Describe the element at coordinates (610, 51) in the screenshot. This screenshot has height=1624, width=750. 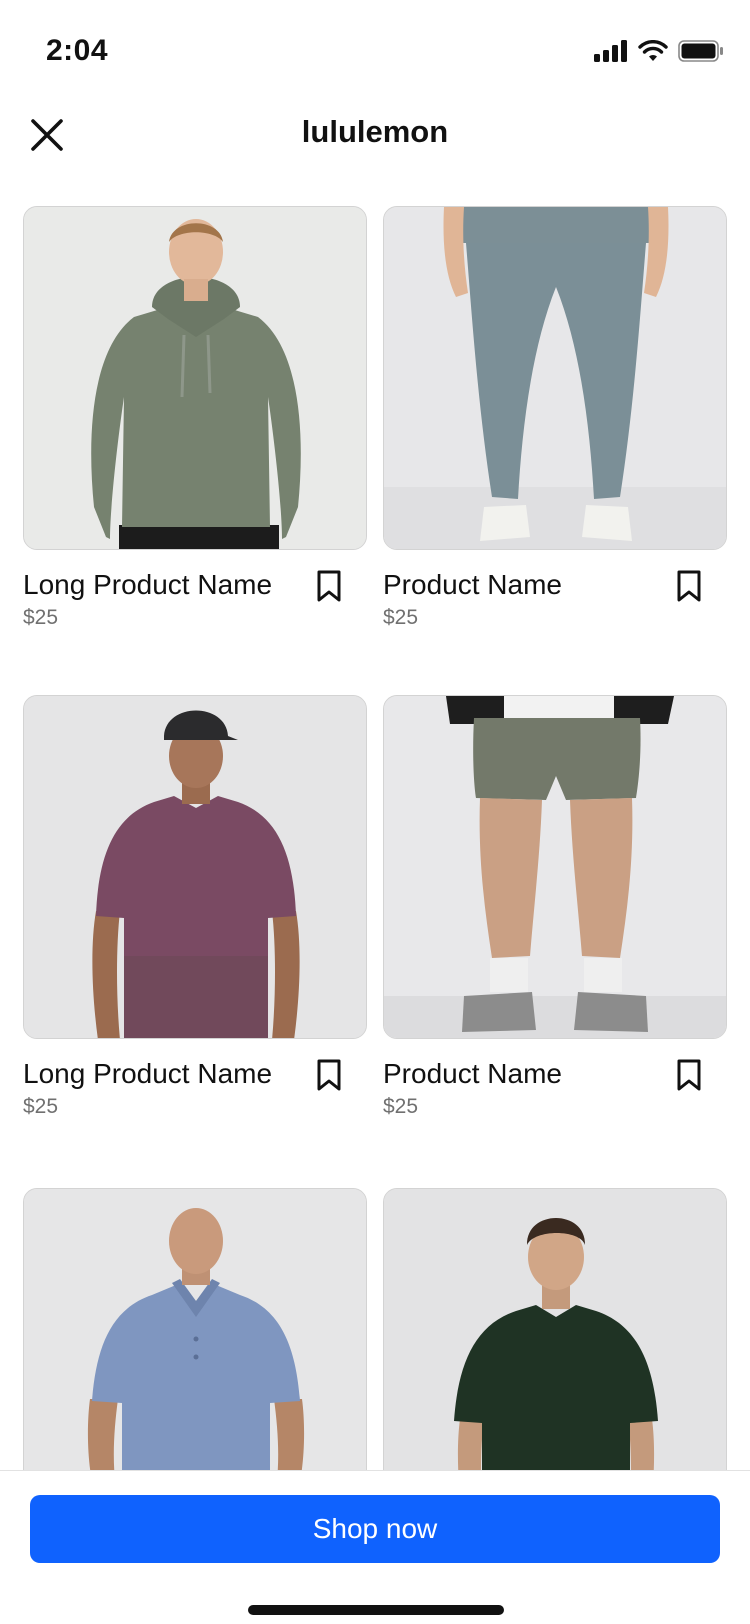
I see `cellular-signal-icon` at that location.